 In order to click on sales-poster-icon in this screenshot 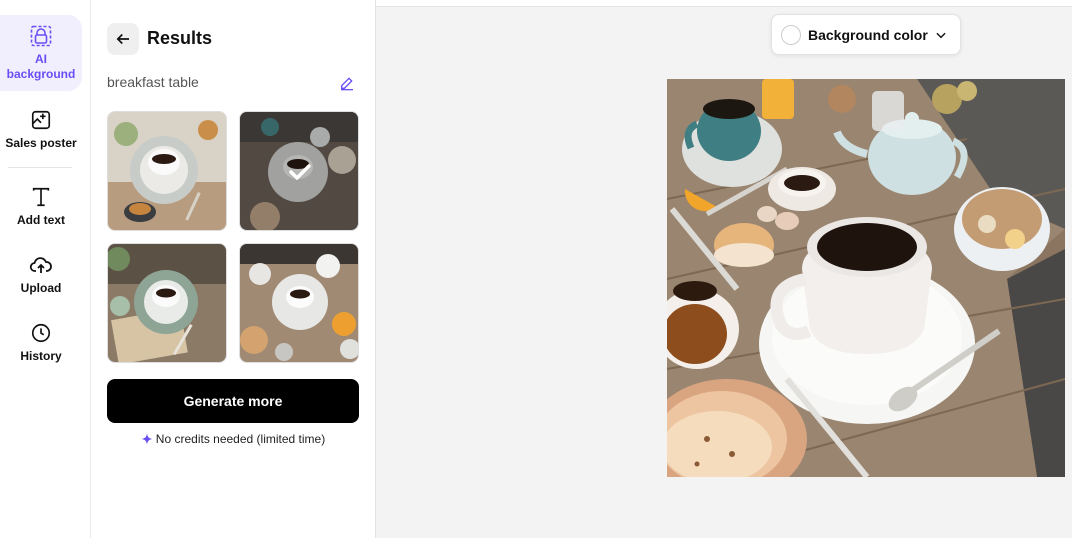, I will do `click(41, 120)`.